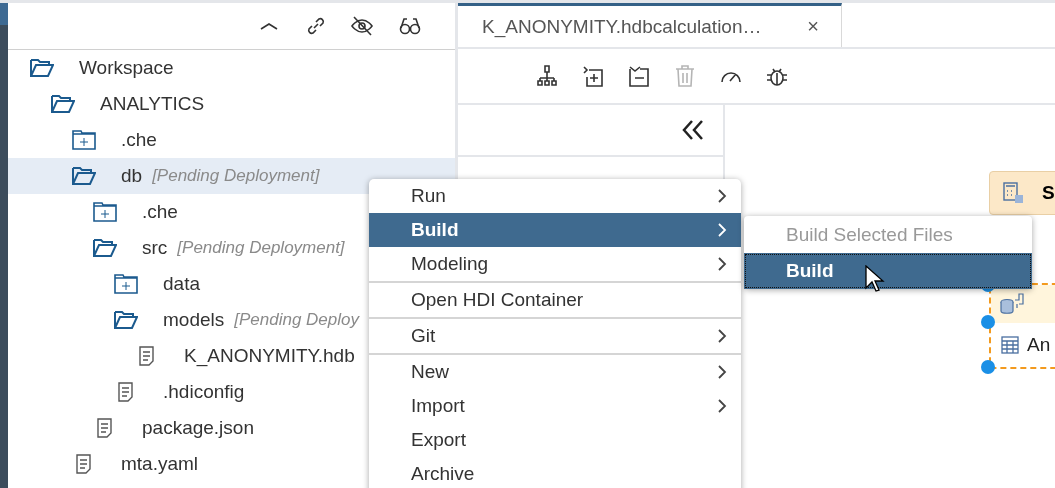 The image size is (1055, 488). What do you see at coordinates (639, 76) in the screenshot?
I see `remove-icon` at bounding box center [639, 76].